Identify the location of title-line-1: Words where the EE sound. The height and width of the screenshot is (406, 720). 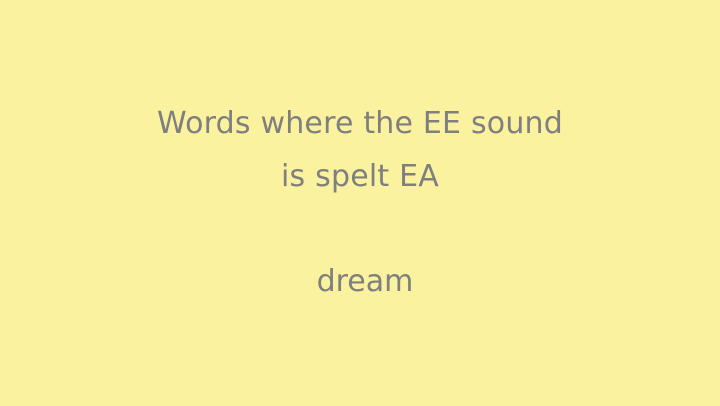
(360, 123).